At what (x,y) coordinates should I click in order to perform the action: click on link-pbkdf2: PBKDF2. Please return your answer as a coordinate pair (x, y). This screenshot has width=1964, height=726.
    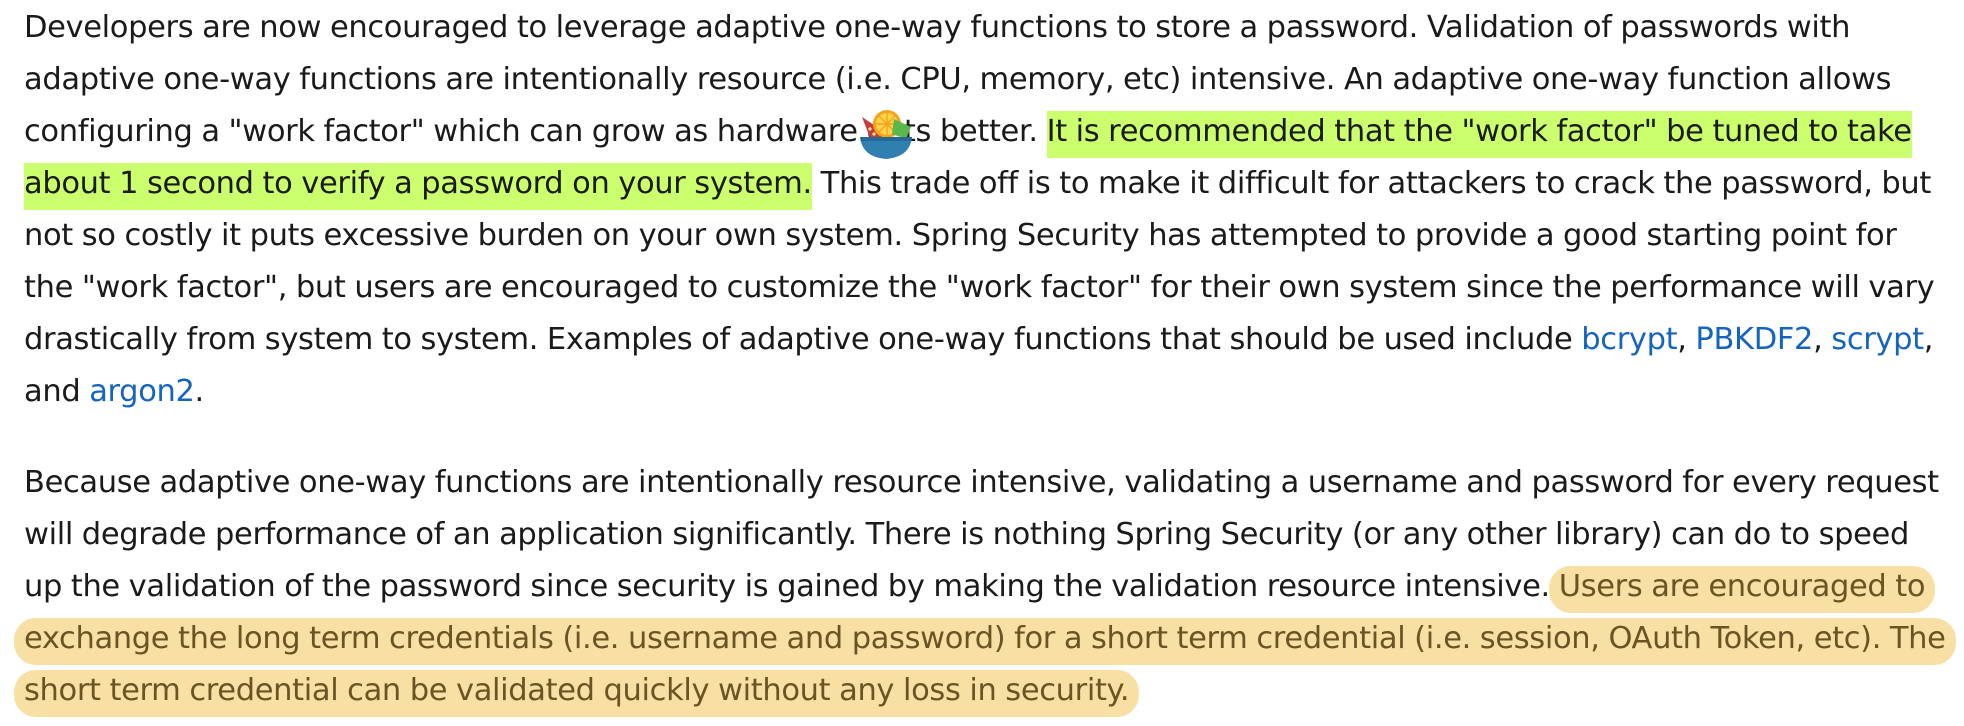
    Looking at the image, I should click on (1754, 339).